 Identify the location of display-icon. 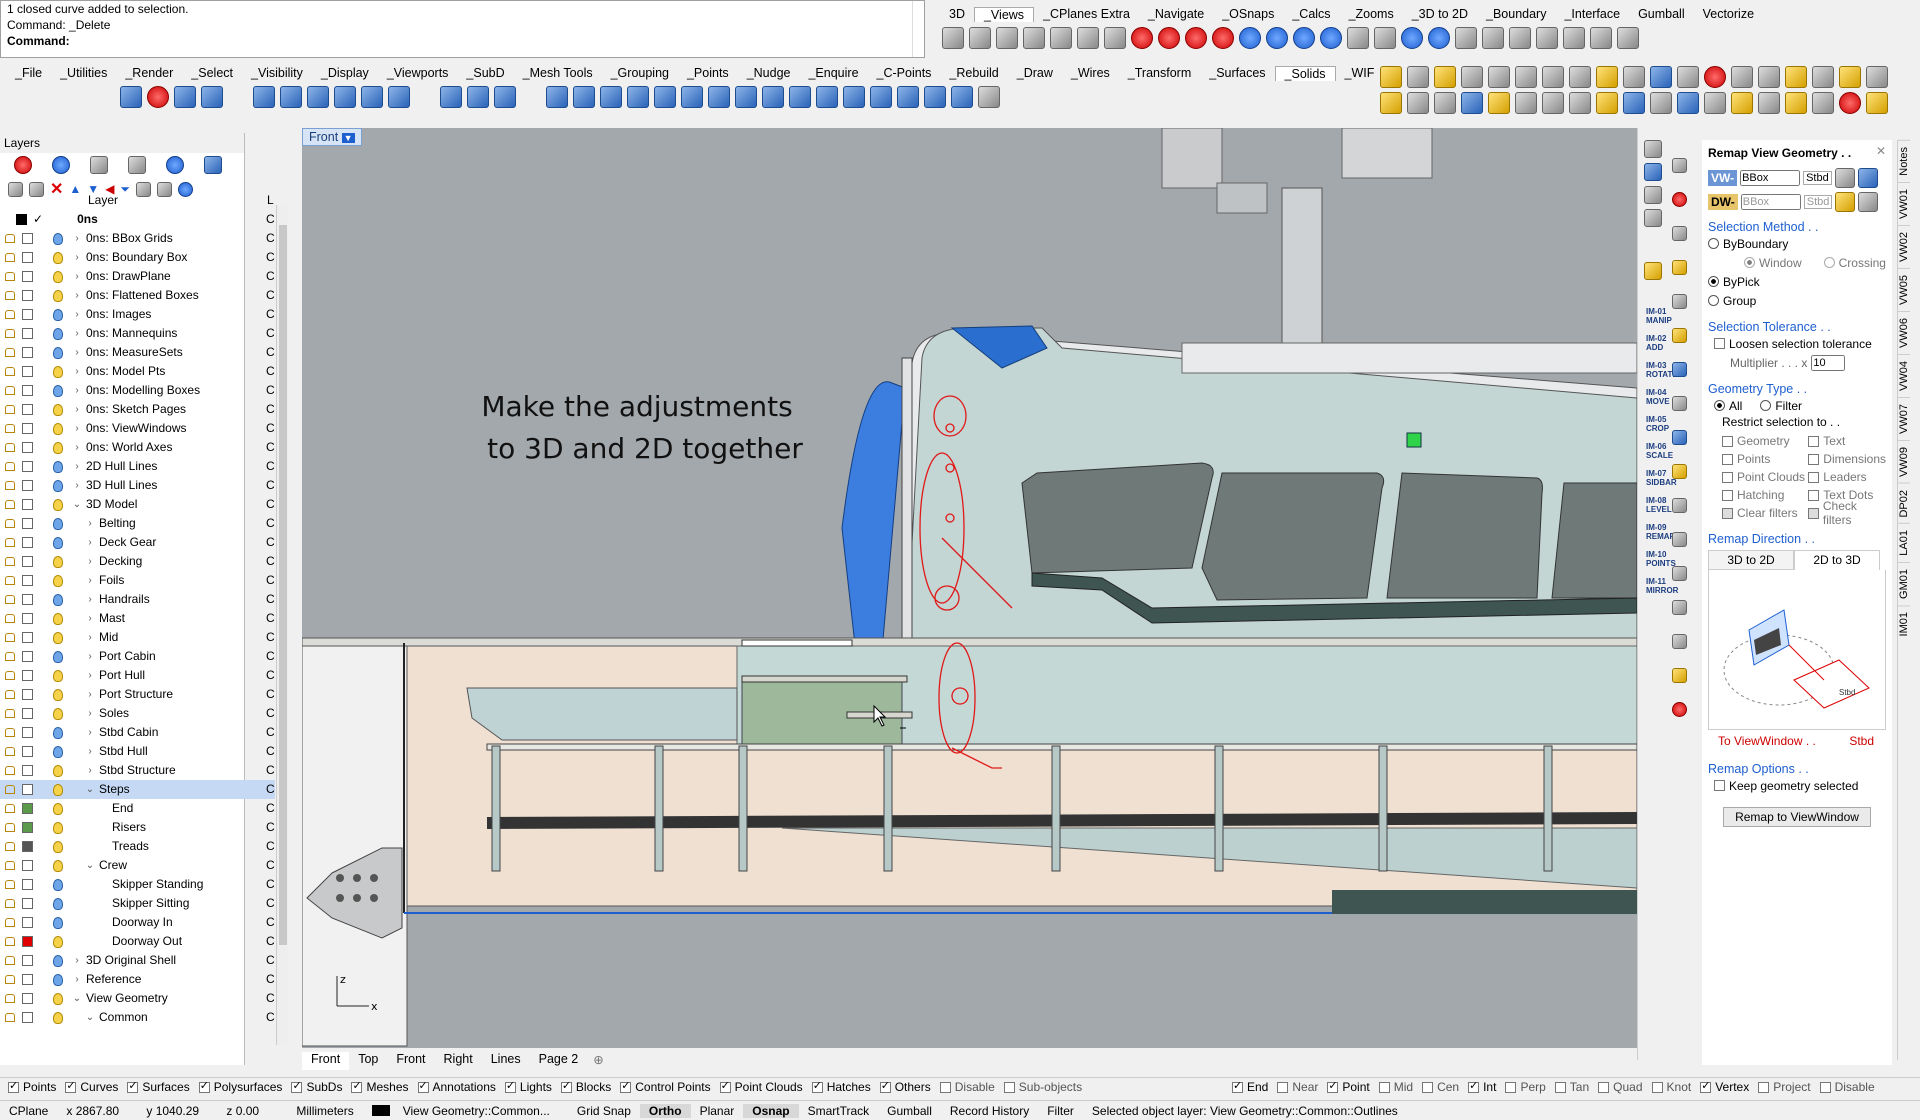
(1653, 172).